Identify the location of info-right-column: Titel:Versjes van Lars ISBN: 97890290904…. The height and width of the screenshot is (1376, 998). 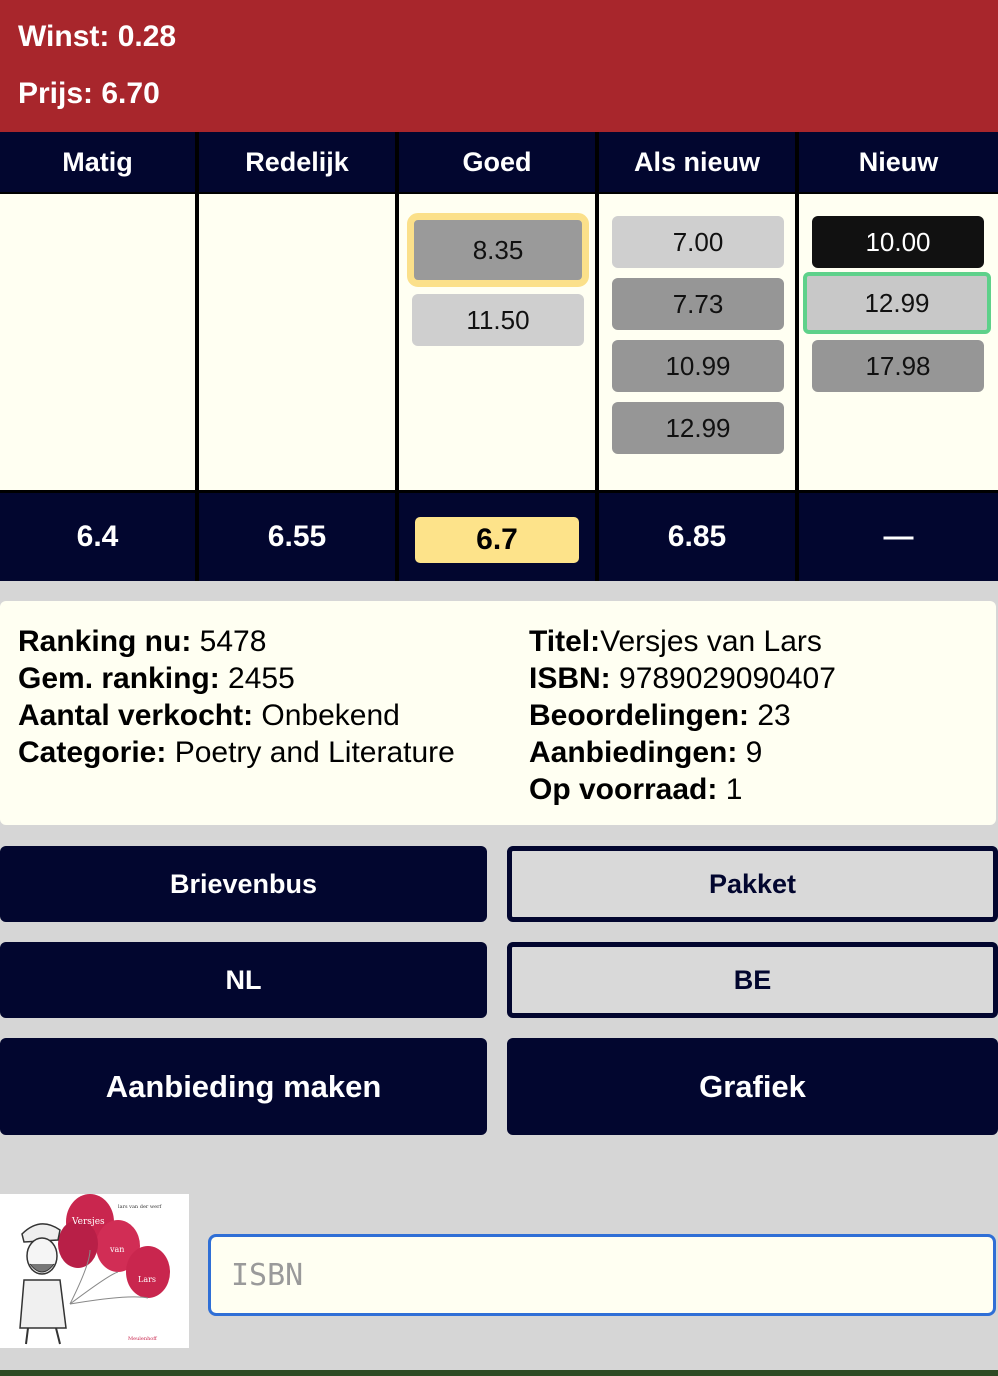
(759, 715).